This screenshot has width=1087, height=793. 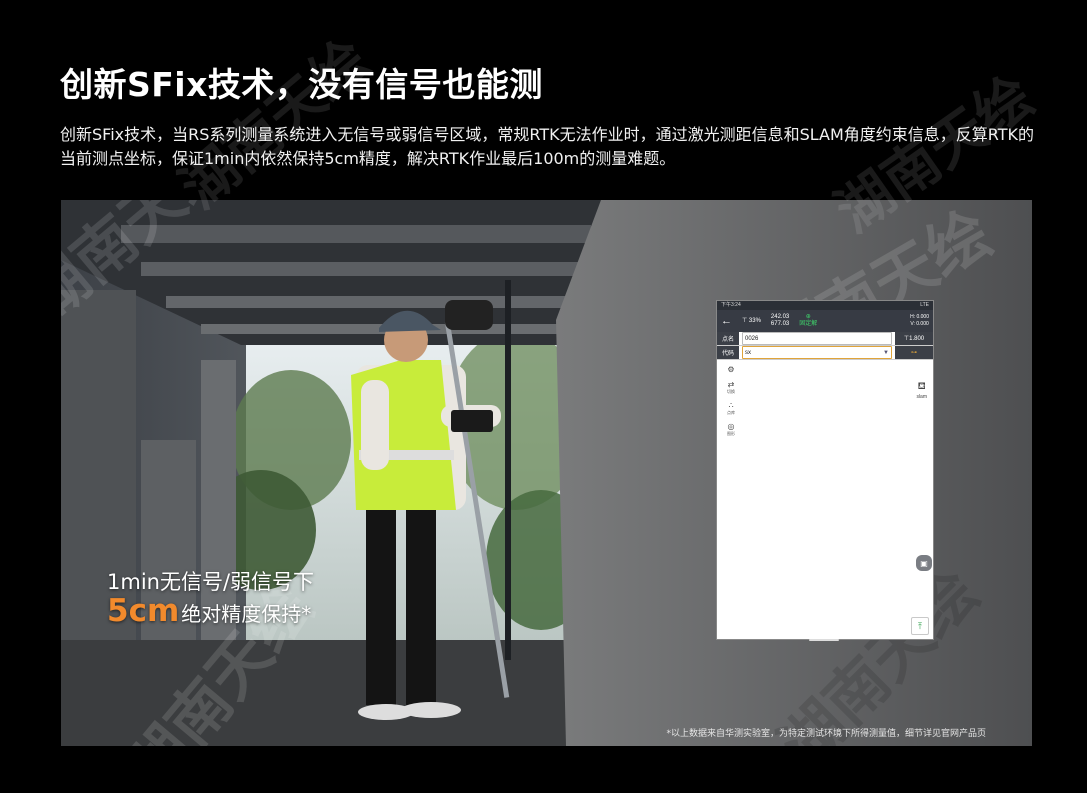 What do you see at coordinates (246, 614) in the screenshot?
I see `caption-line2: 绝对精度保持*` at bounding box center [246, 614].